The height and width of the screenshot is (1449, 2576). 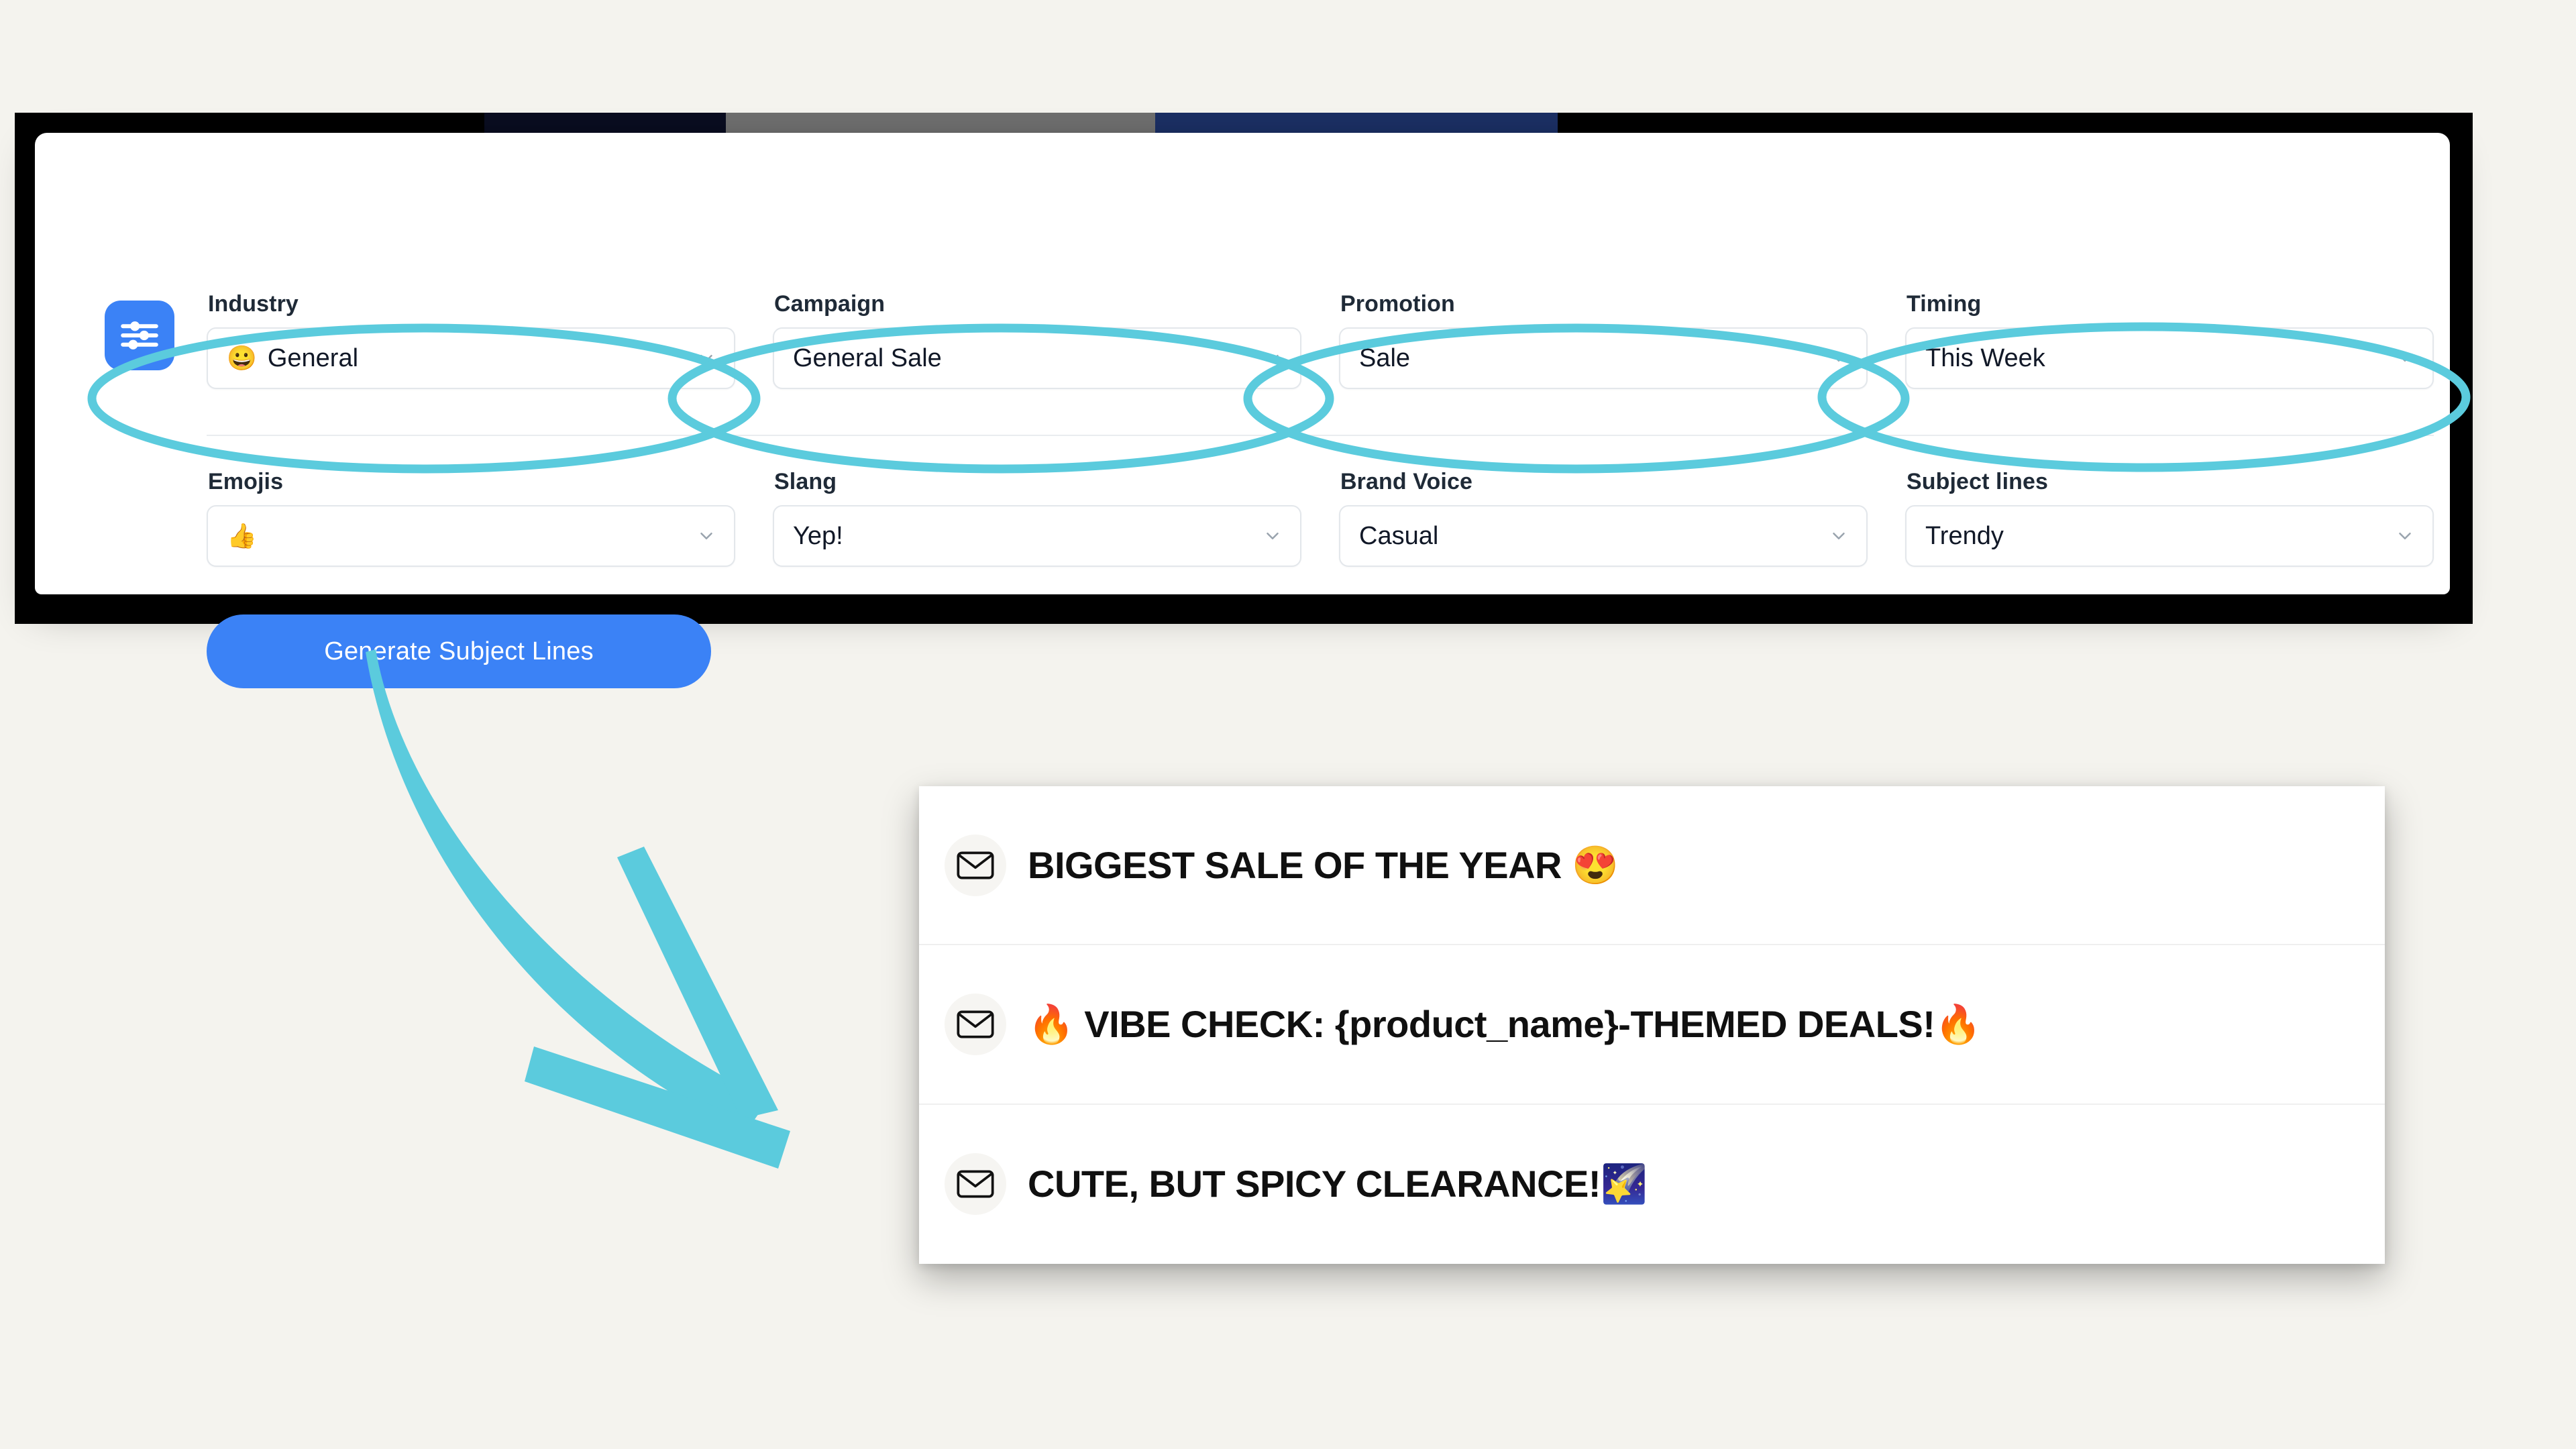 What do you see at coordinates (1338, 1184) in the screenshot?
I see `subject-line-text: CUTE, BUT SPICY CLEARANCE!🌠` at bounding box center [1338, 1184].